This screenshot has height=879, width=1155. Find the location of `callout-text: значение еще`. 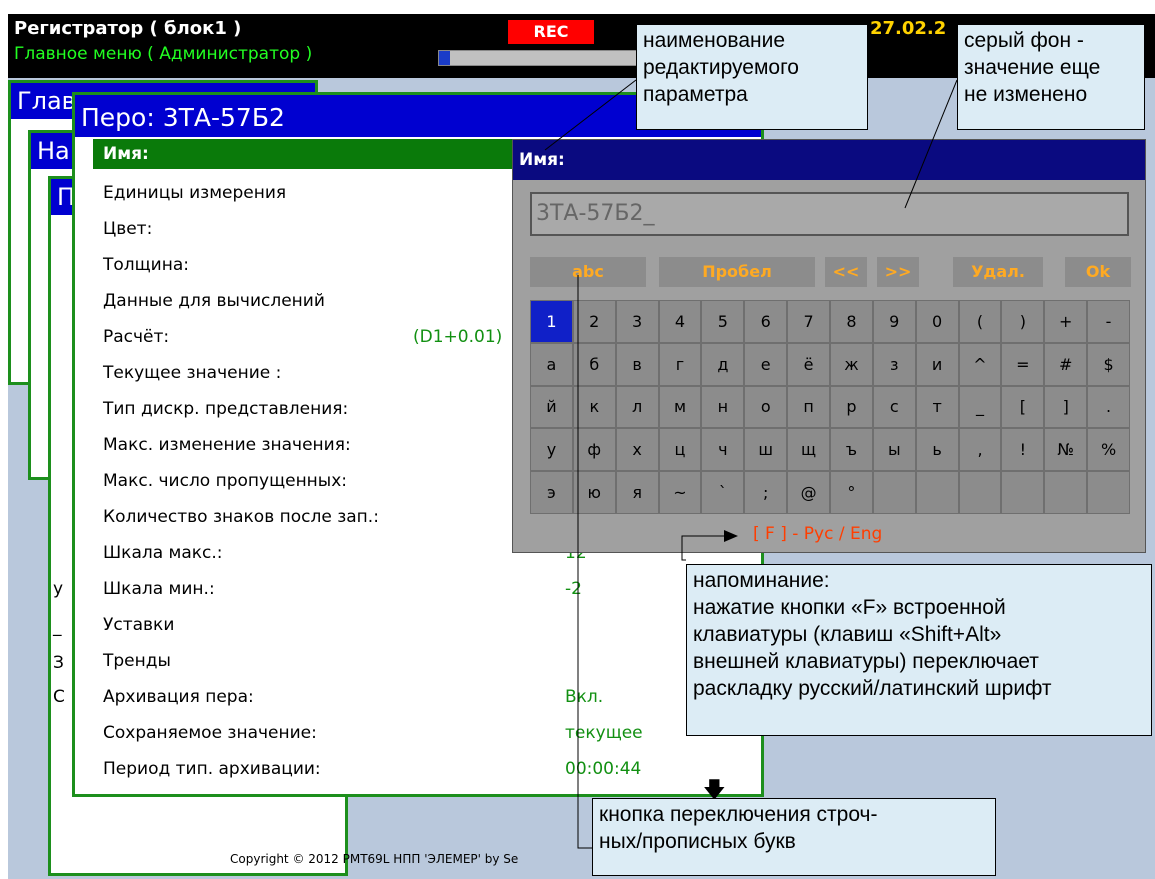

callout-text: значение еще is located at coordinates (1032, 67).